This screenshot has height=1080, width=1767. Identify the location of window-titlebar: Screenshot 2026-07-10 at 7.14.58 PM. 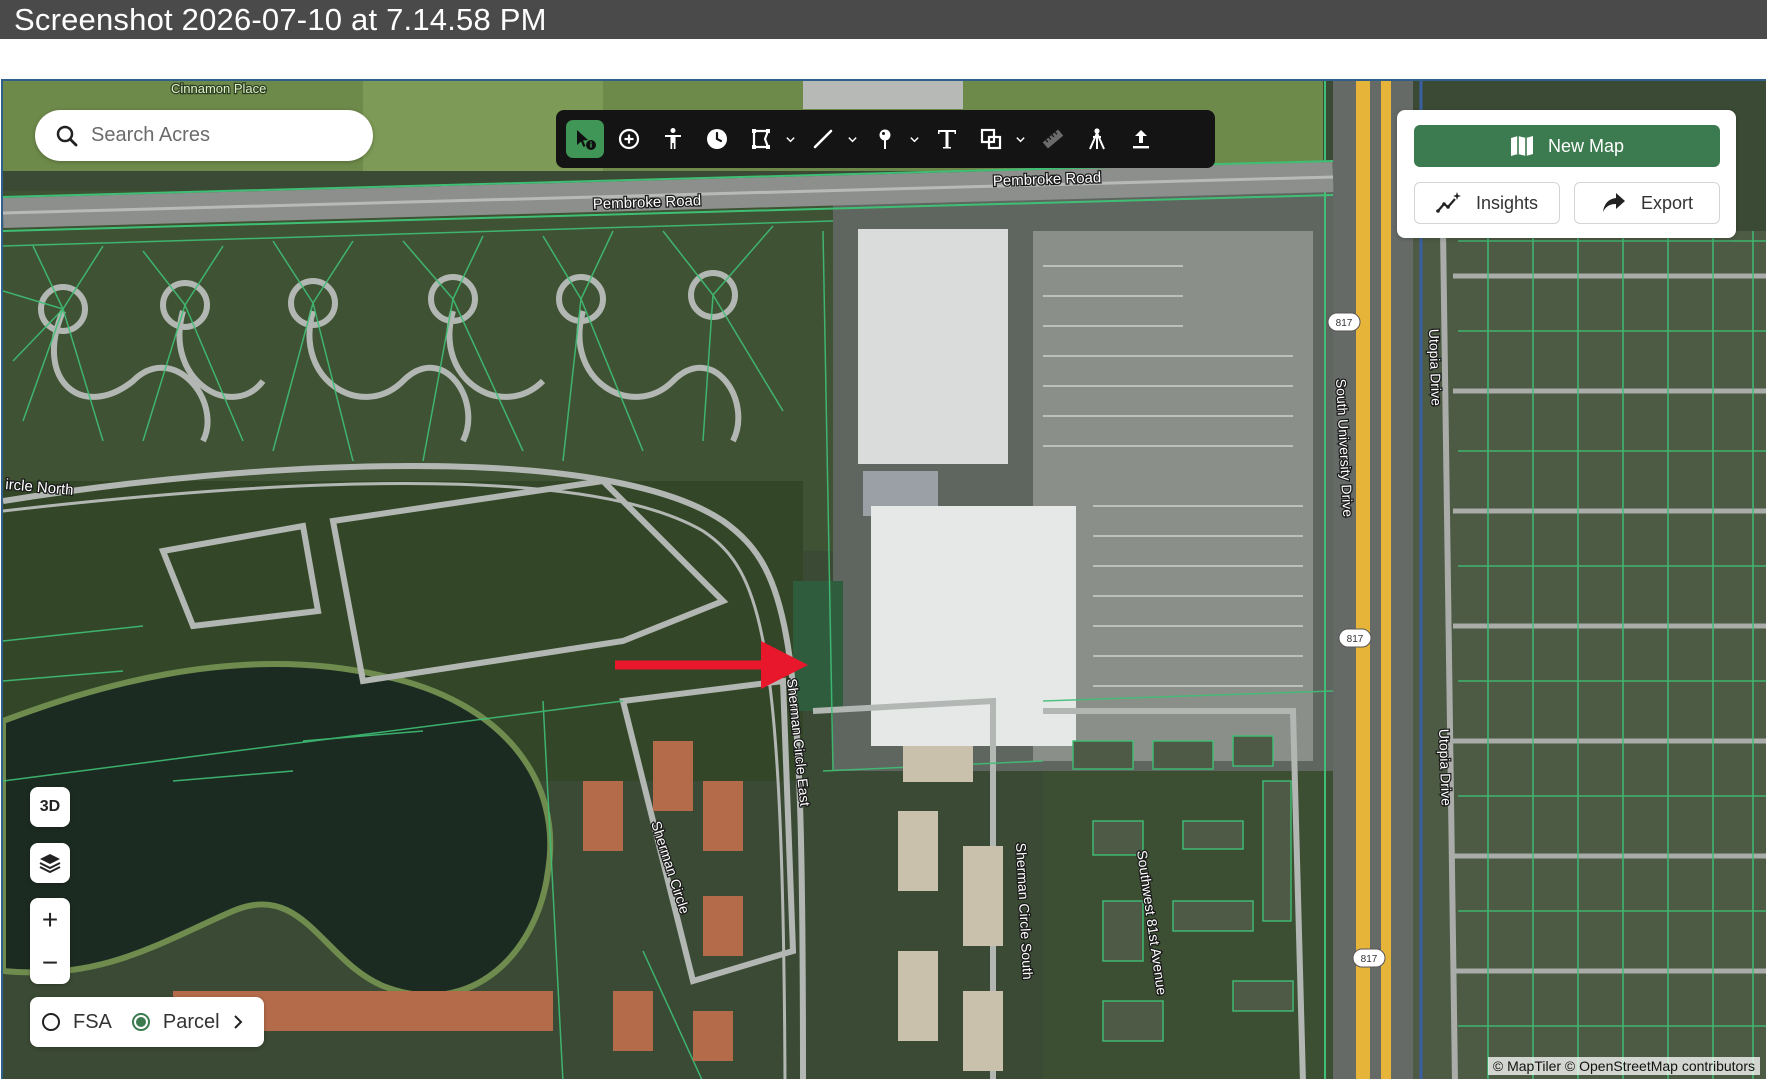
(883, 19).